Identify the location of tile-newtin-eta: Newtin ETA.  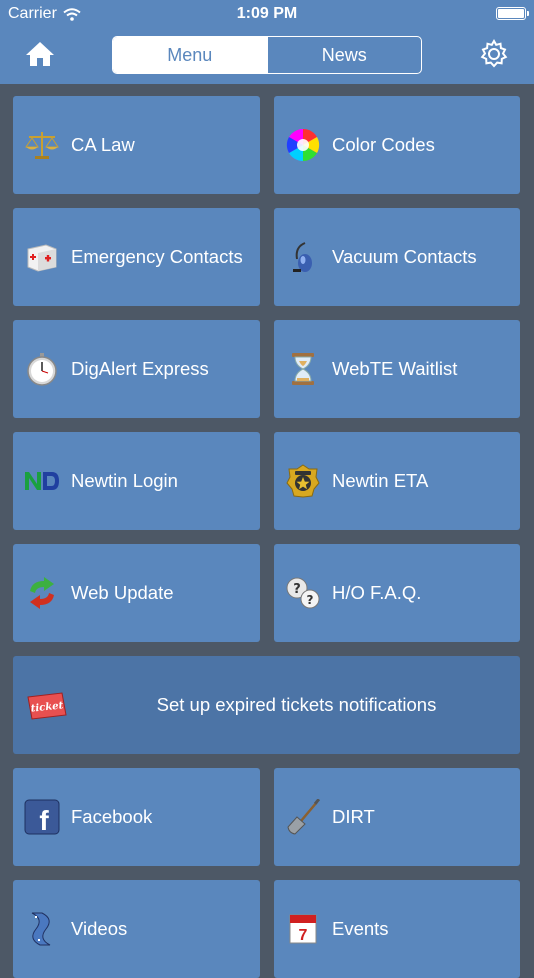
(397, 481).